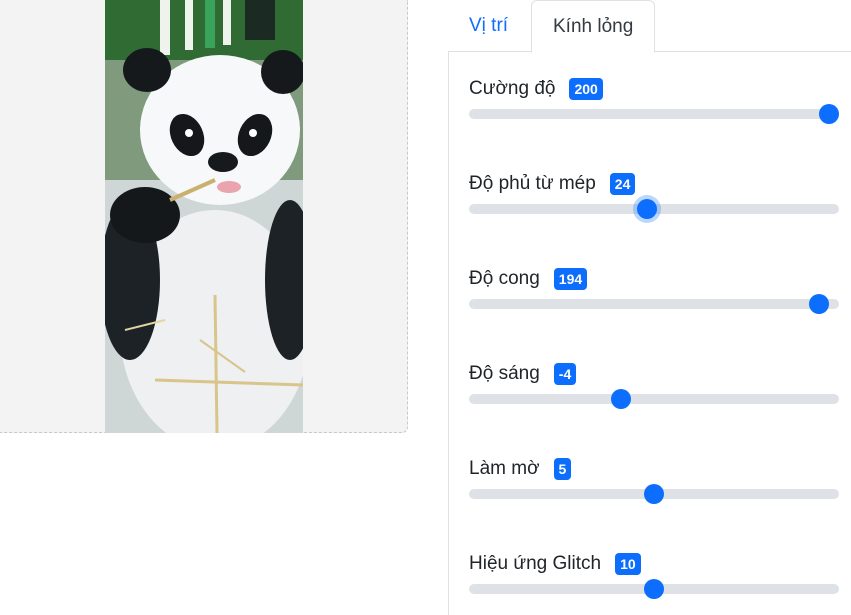  Describe the element at coordinates (570, 279) in the screenshot. I see `value-badge: 194` at that location.